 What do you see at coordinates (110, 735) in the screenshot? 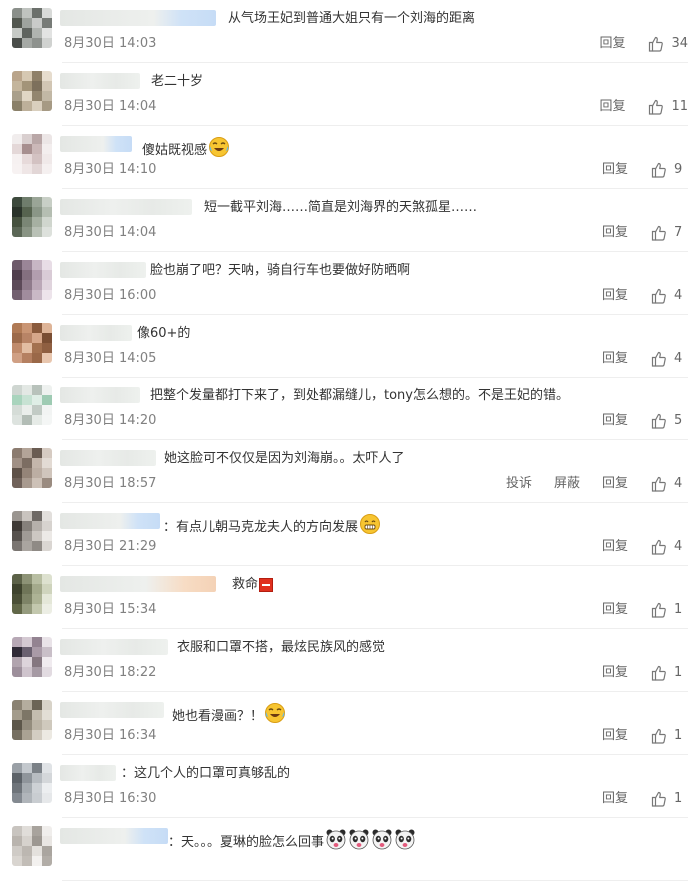
I see `comment-timestamp: 8月30日 16:34` at bounding box center [110, 735].